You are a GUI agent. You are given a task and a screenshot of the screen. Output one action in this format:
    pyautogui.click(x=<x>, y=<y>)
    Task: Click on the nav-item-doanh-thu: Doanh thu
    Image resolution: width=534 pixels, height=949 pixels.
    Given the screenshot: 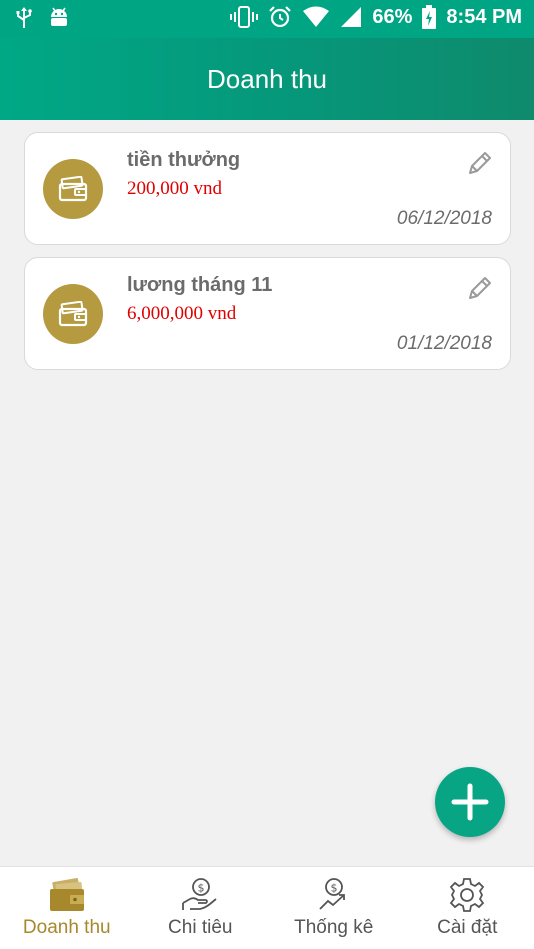 What is the action you would take?
    pyautogui.click(x=67, y=908)
    